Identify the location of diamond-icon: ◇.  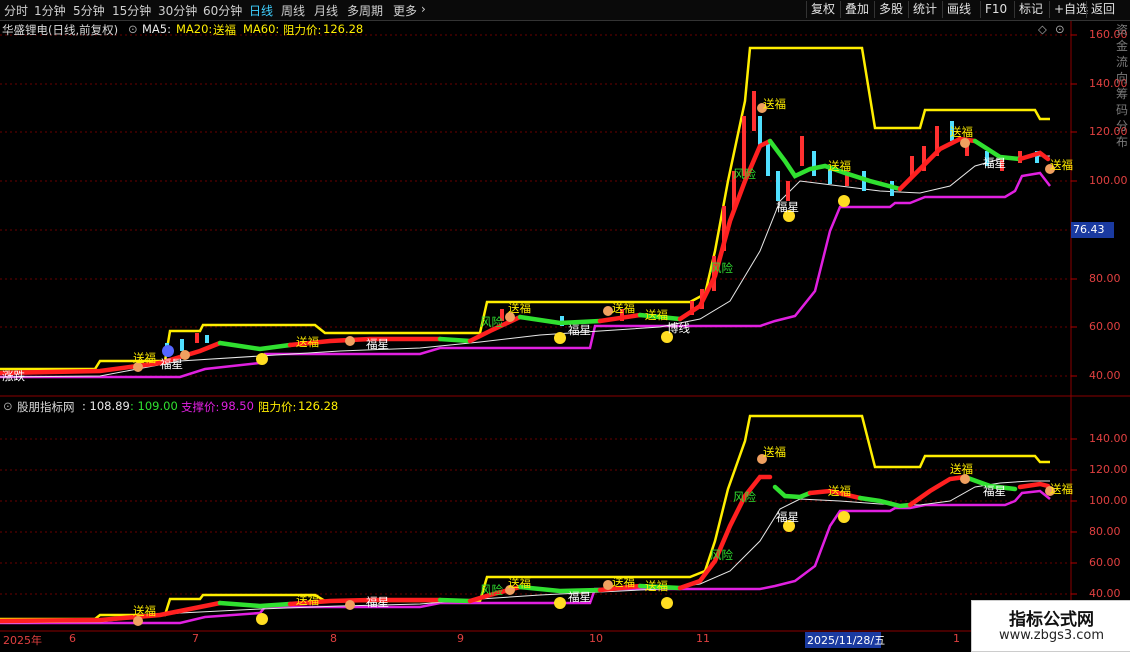
(1042, 29).